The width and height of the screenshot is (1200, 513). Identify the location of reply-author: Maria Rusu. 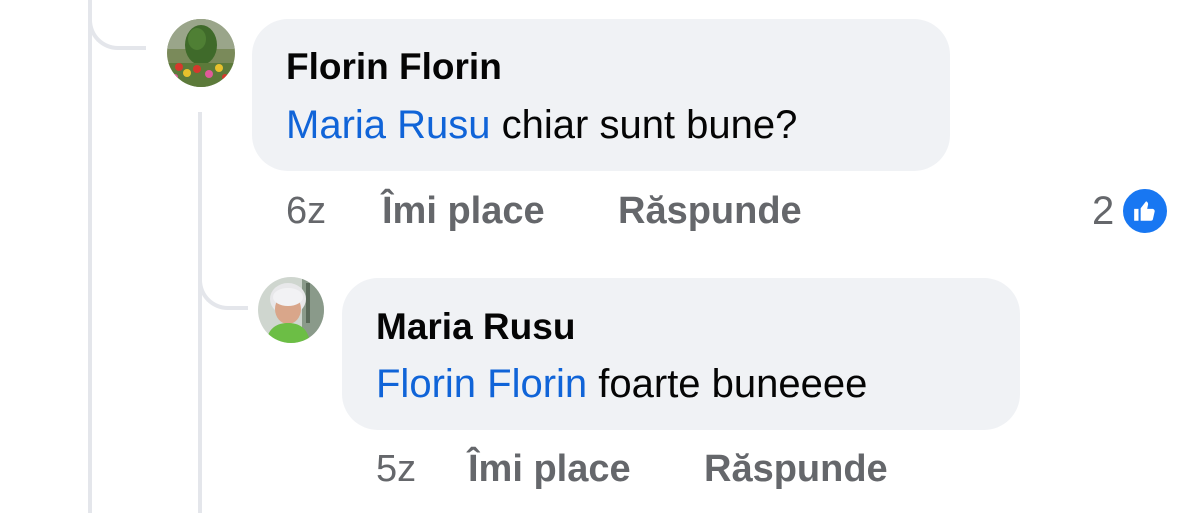
(475, 327).